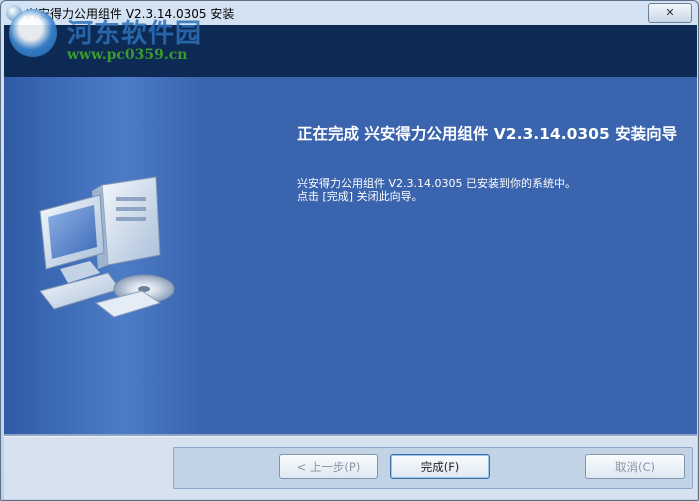 This screenshot has height=501, width=699. Describe the element at coordinates (328, 466) in the screenshot. I see `back-button: < 上一步(P)` at that location.